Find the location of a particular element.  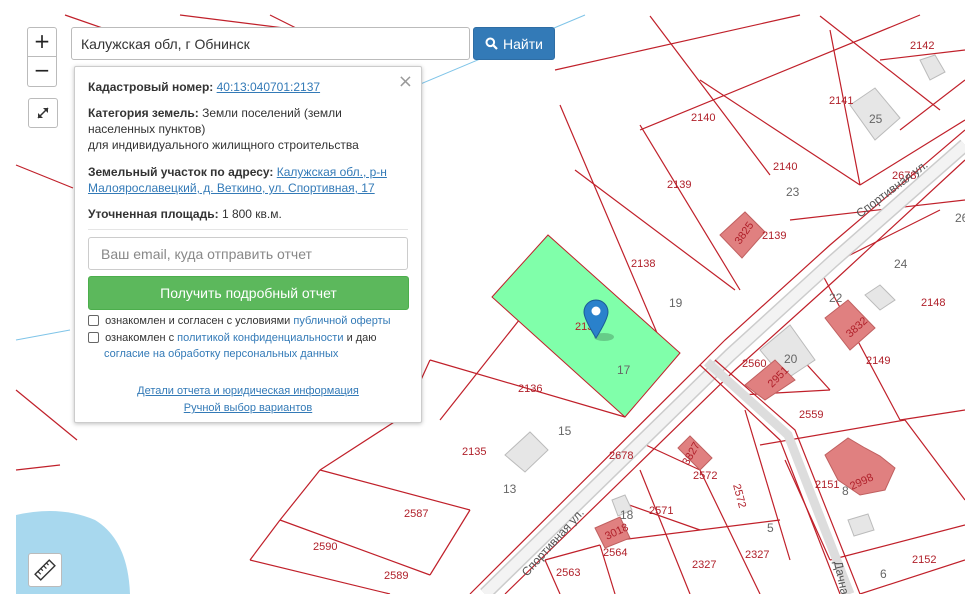

get-report-button: Получить подробный отчет is located at coordinates (248, 293).